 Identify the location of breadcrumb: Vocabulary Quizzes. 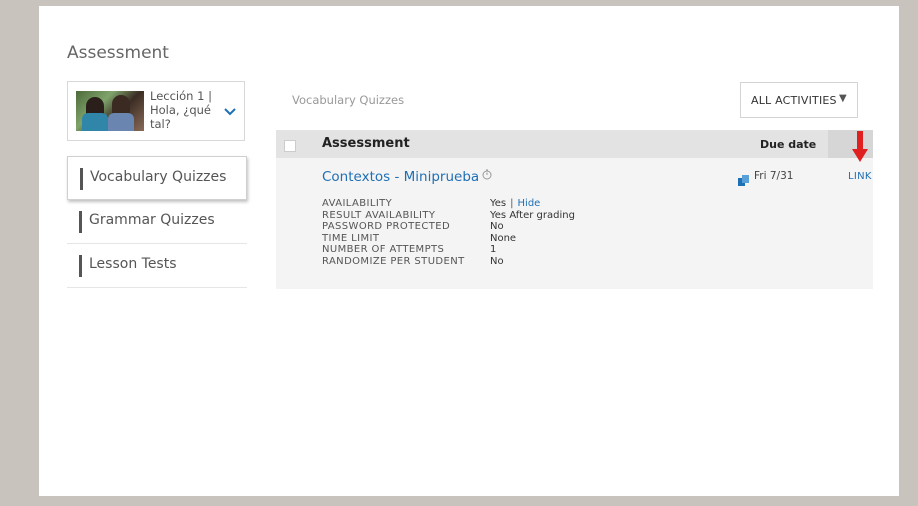
(348, 100).